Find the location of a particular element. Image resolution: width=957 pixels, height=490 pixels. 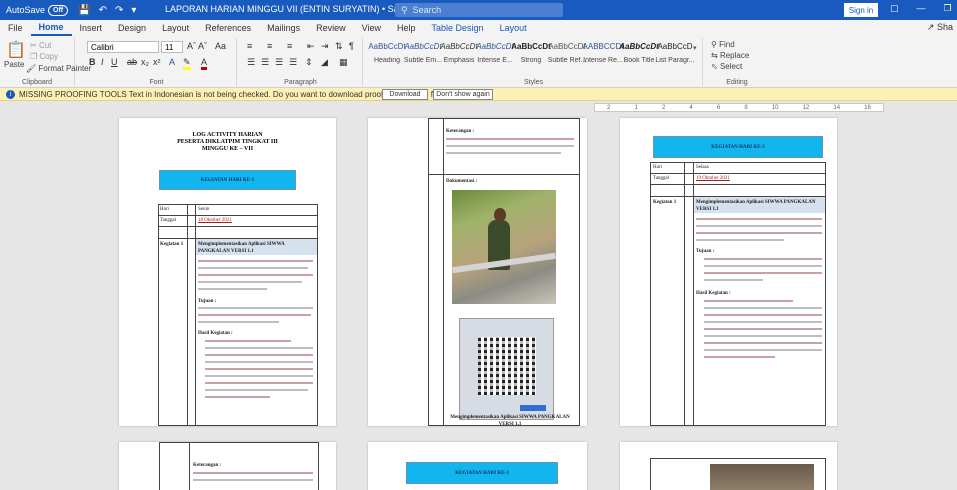

change-case-icon: Aa is located at coordinates (220, 46).